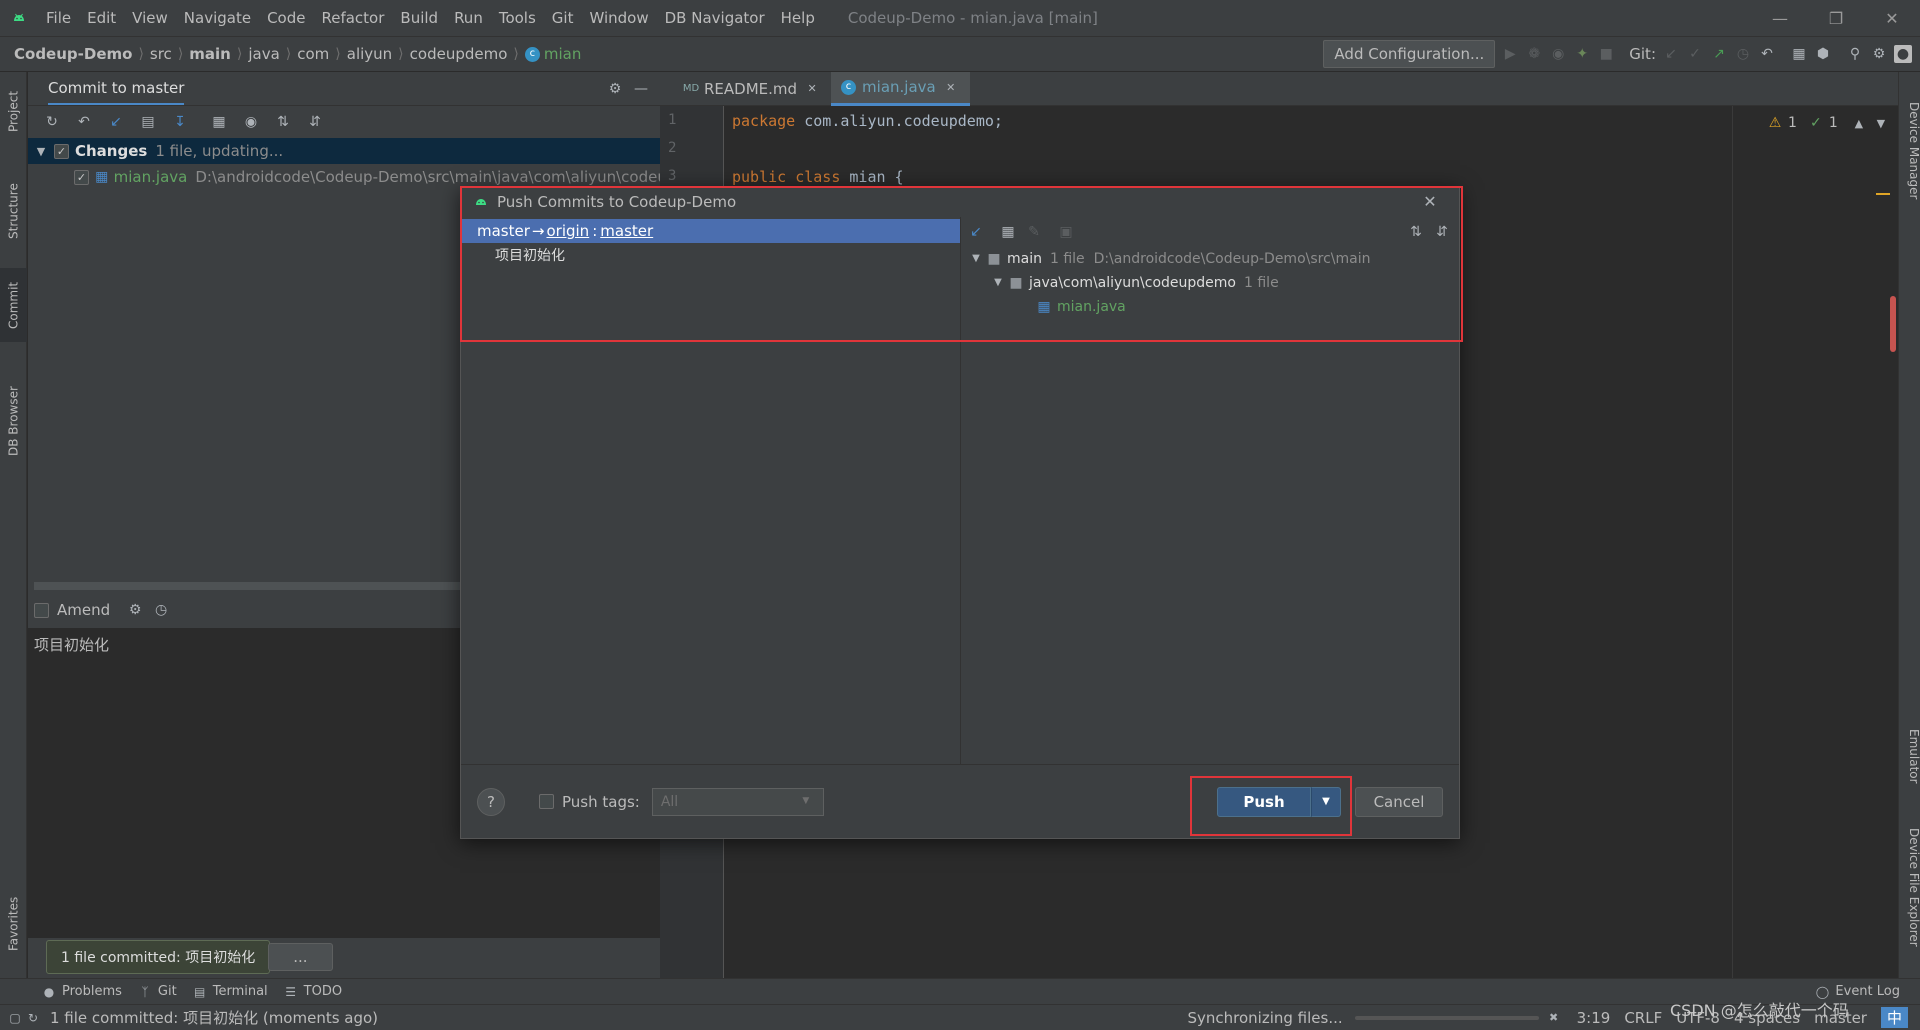 The height and width of the screenshot is (1030, 1920). What do you see at coordinates (1828, 123) in the screenshot?
I see `inspection-widget: ⚠ 1 ✓ 1 ▲ ▼` at bounding box center [1828, 123].